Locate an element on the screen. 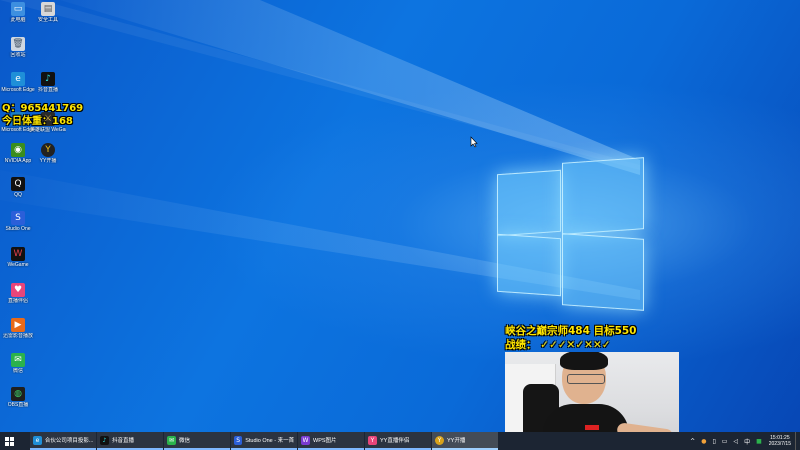  webcam-person-glasses is located at coordinates (586, 379).